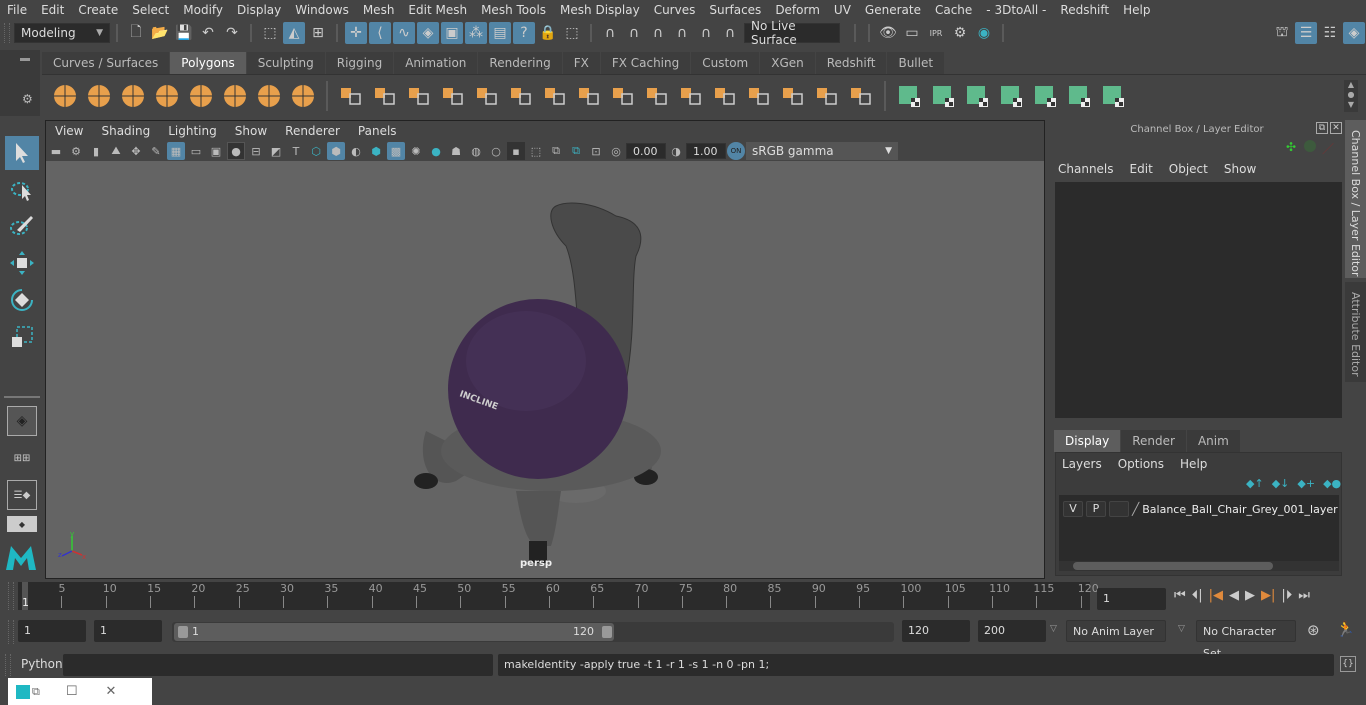 The width and height of the screenshot is (1366, 705). Describe the element at coordinates (270, 33) in the screenshot. I see `select-hierarchy-icon: ⬚` at that location.